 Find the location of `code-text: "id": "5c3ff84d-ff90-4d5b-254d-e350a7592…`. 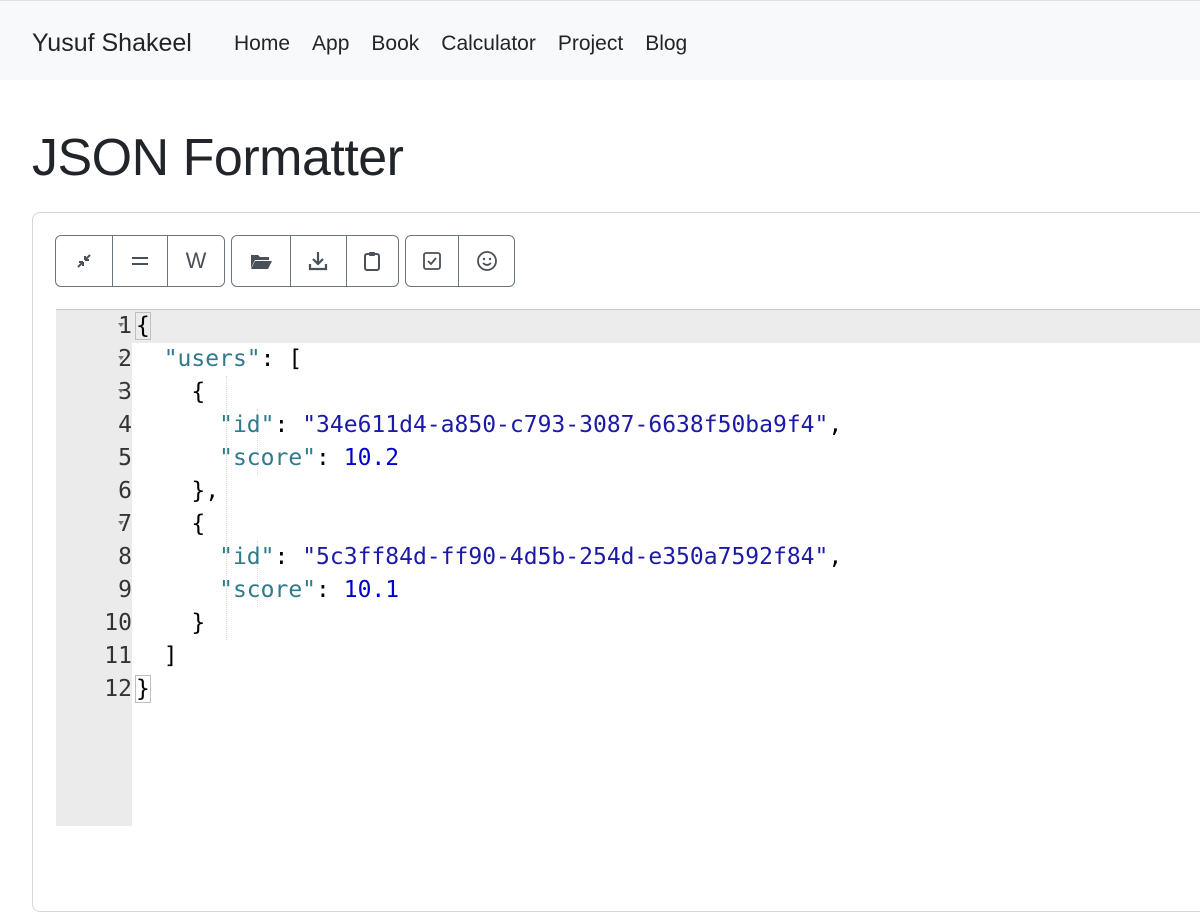

code-text: "id": "5c3ff84d-ff90-4d5b-254d-e350a7592… is located at coordinates (531, 557).